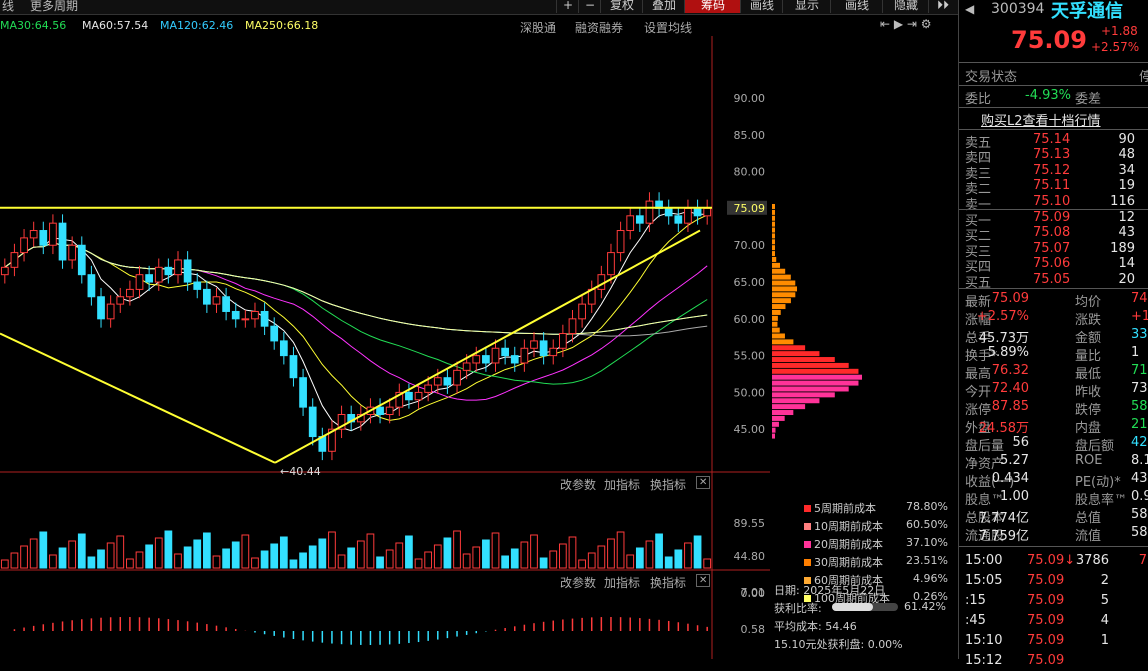  What do you see at coordinates (1139, 424) in the screenshot?
I see `quote-value-2: 21.1` at bounding box center [1139, 424].